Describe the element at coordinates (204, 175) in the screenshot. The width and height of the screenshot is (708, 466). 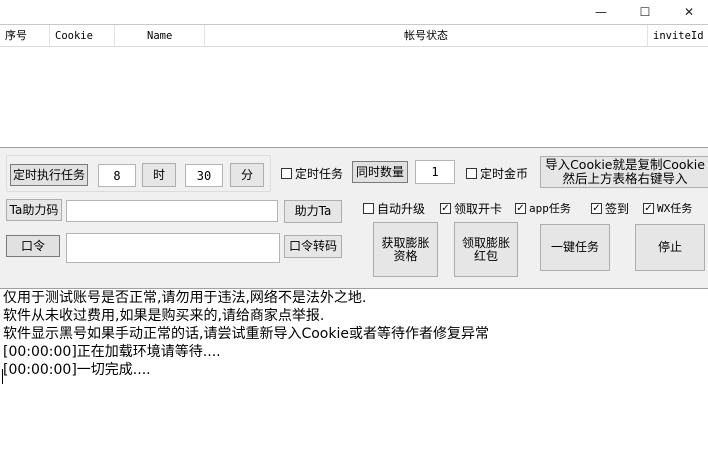
I see `minute-input: 30` at that location.